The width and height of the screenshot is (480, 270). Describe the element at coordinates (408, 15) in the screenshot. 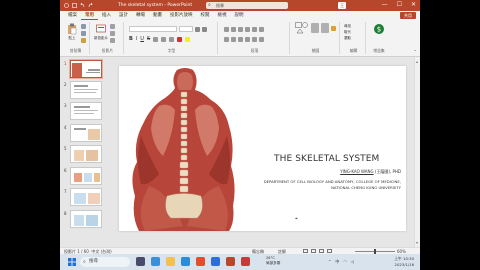

I see `share-button: 共用` at that location.